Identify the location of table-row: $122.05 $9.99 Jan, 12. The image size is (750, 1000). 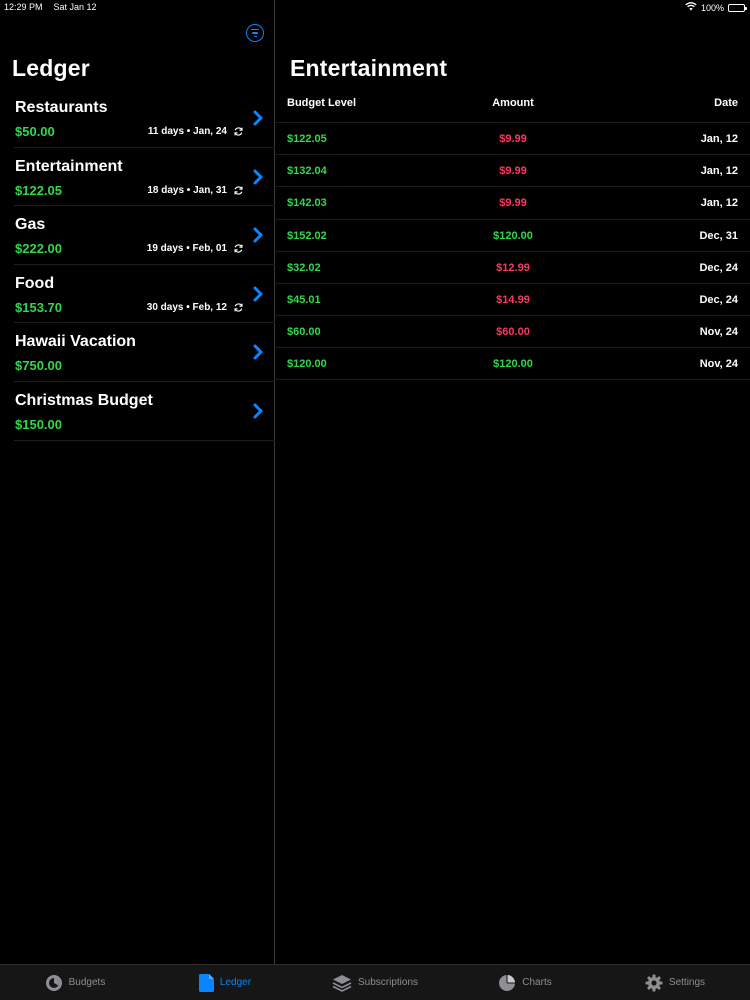
(513, 138).